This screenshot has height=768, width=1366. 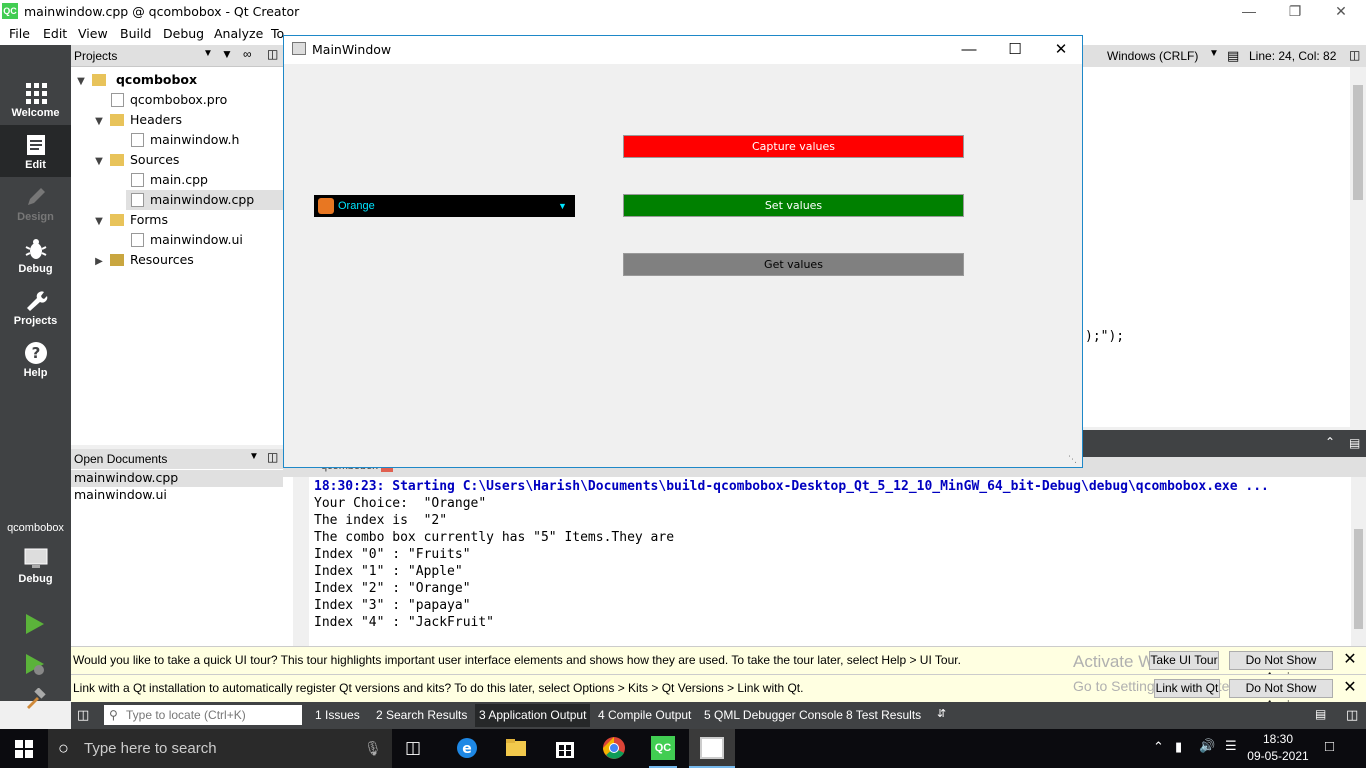 What do you see at coordinates (1320, 714) in the screenshot?
I see `progress-toggle-icon: ▤` at bounding box center [1320, 714].